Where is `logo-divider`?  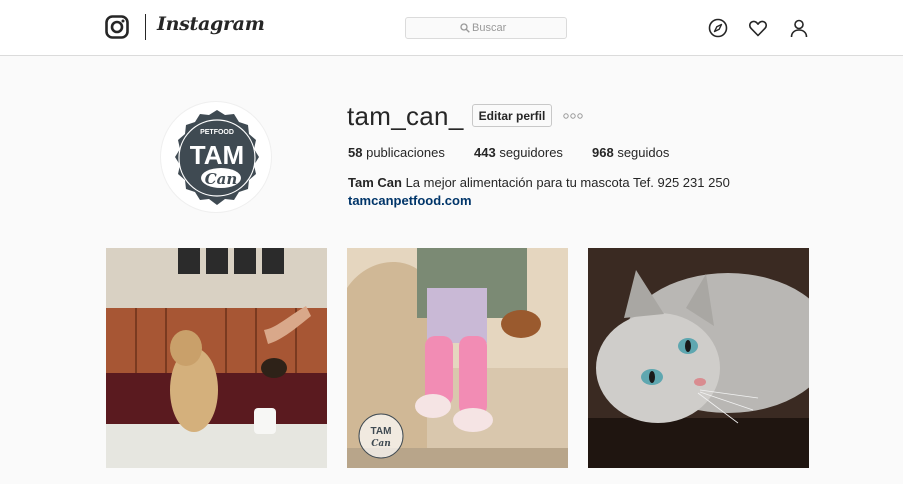
logo-divider is located at coordinates (145, 27).